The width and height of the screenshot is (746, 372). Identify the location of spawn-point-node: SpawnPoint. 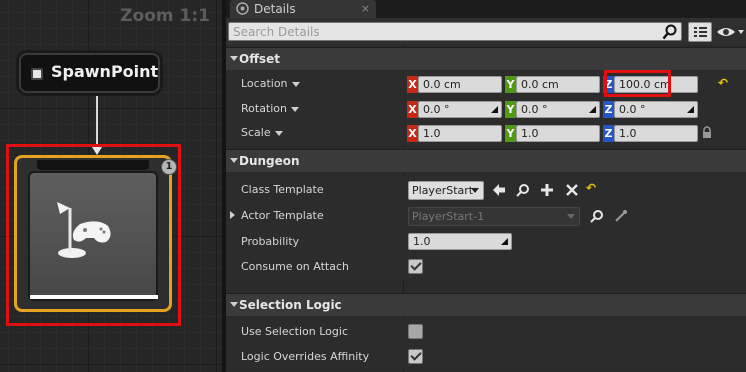
(89, 73).